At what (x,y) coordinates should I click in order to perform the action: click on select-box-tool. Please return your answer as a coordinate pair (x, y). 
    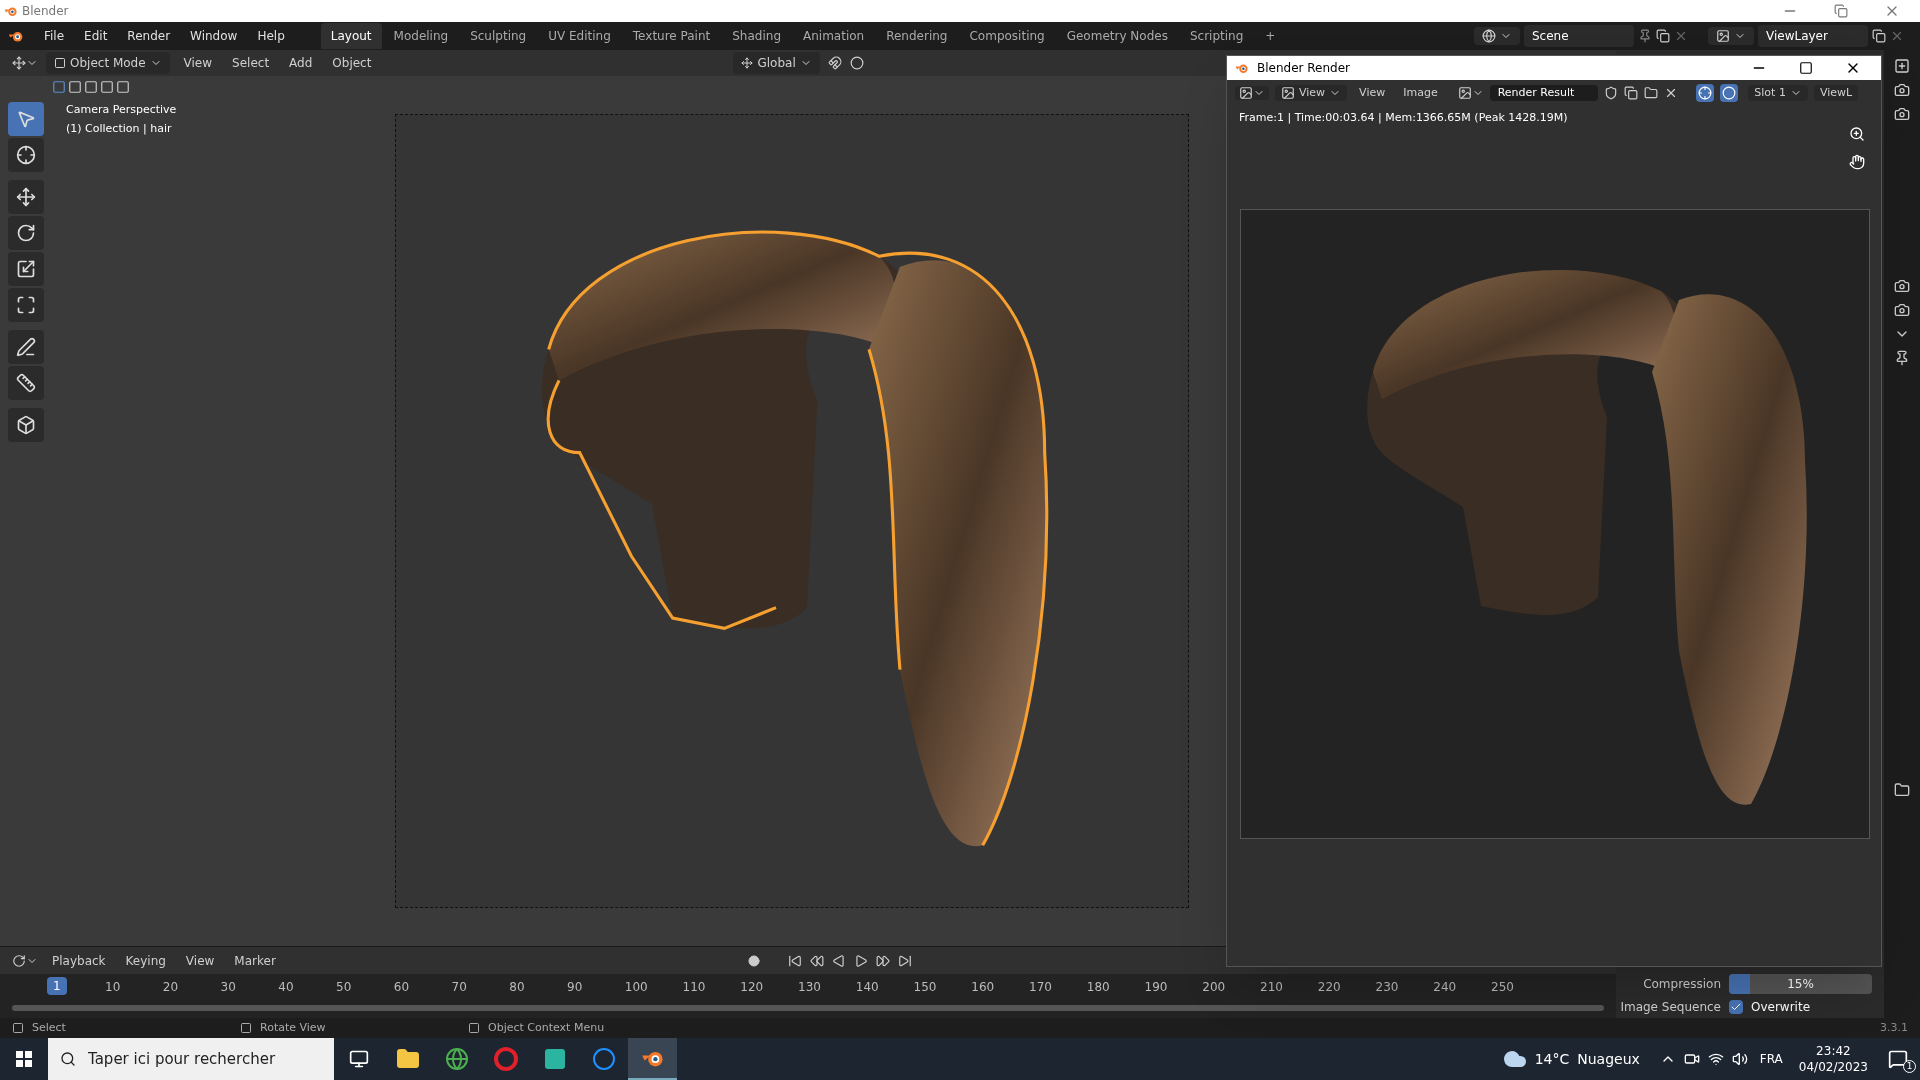
    Looking at the image, I should click on (26, 119).